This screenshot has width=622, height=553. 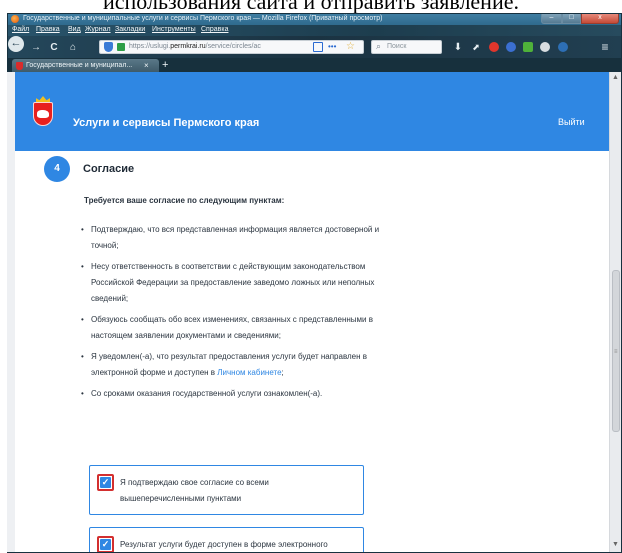 What do you see at coordinates (563, 47) in the screenshot?
I see `account-icon` at bounding box center [563, 47].